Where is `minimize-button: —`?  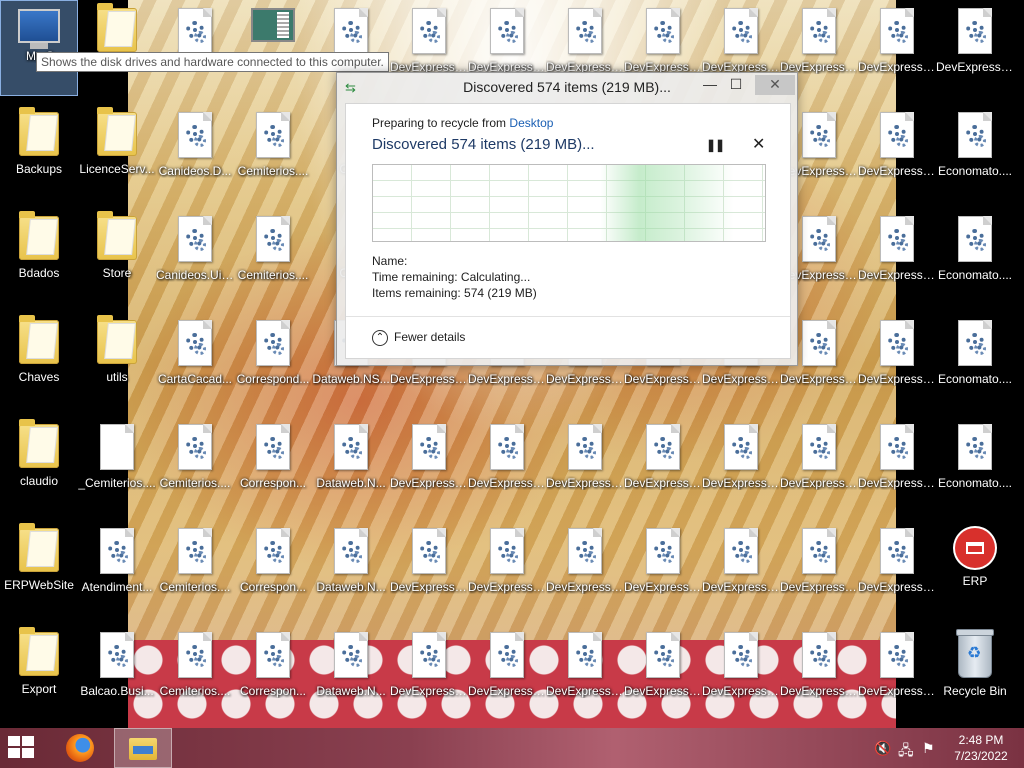
minimize-button: — is located at coordinates (710, 85).